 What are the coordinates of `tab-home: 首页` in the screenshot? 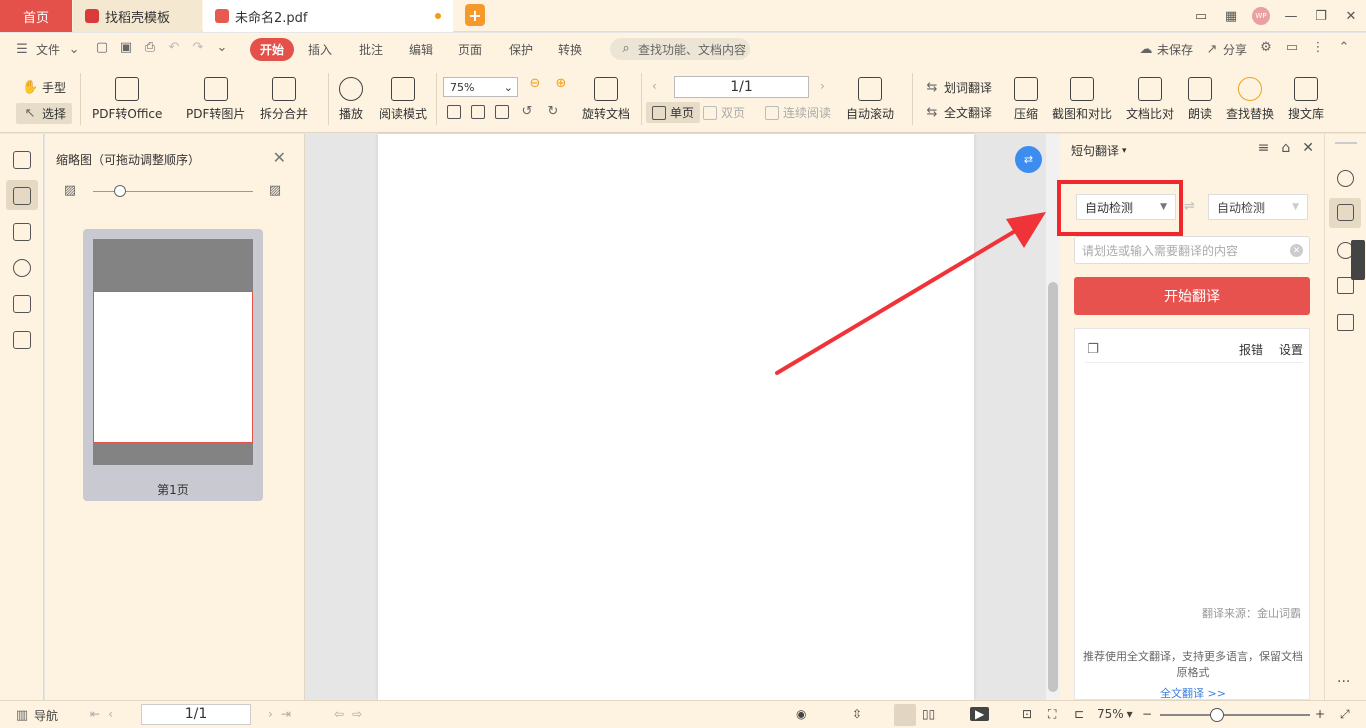 It's located at (36, 16).